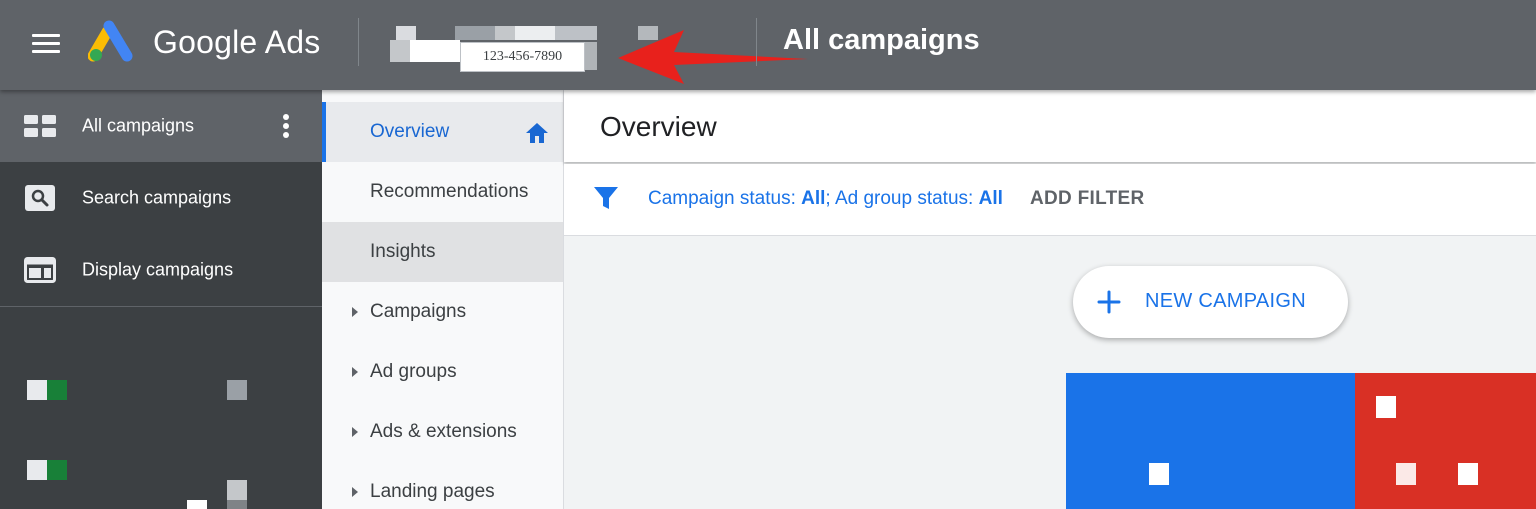 The image size is (1536, 509). What do you see at coordinates (658, 126) in the screenshot?
I see `page-title: Overview` at bounding box center [658, 126].